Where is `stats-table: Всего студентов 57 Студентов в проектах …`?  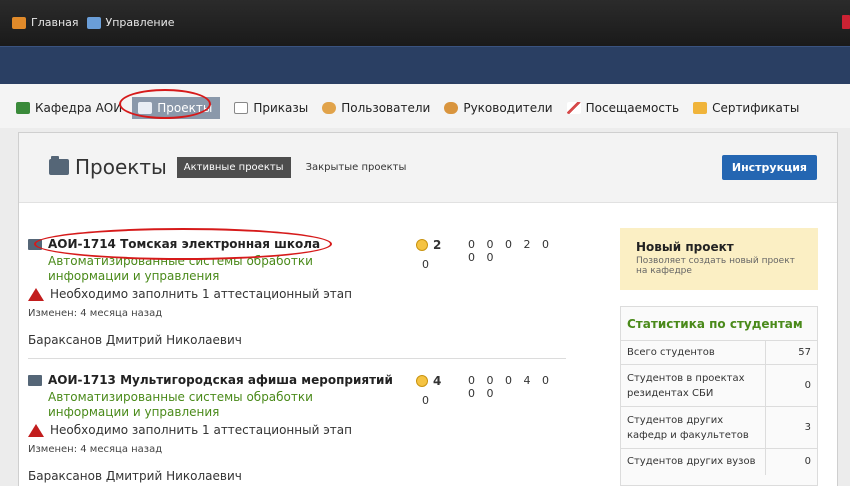 stats-table: Всего студентов 57 Студентов в проектах … is located at coordinates (719, 407).